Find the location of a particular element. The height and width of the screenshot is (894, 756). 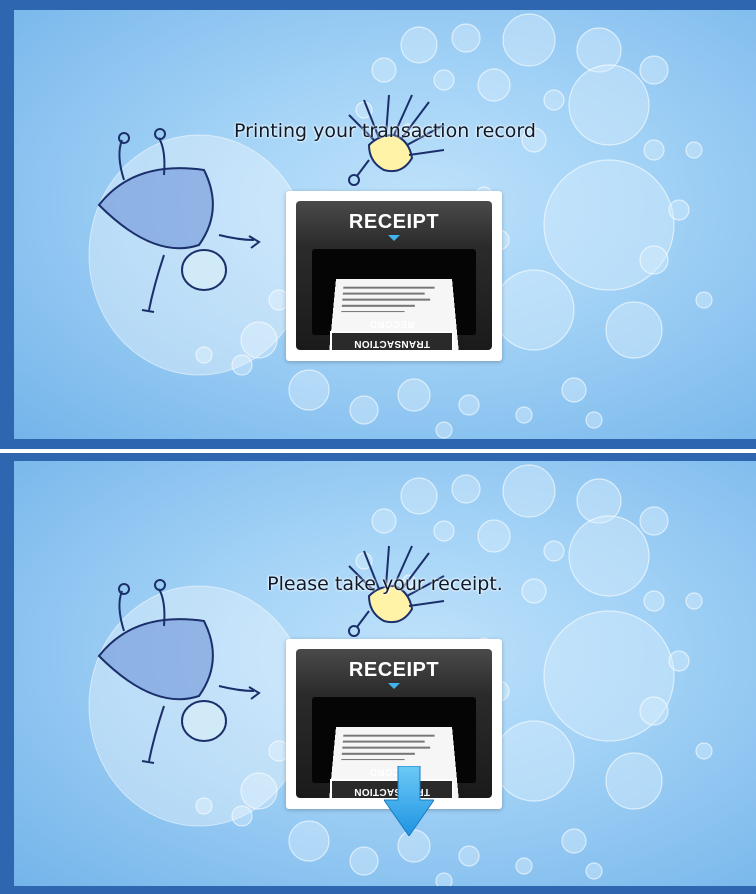

receipt-title: TRANSACTION RECORD is located at coordinates (392, 334).